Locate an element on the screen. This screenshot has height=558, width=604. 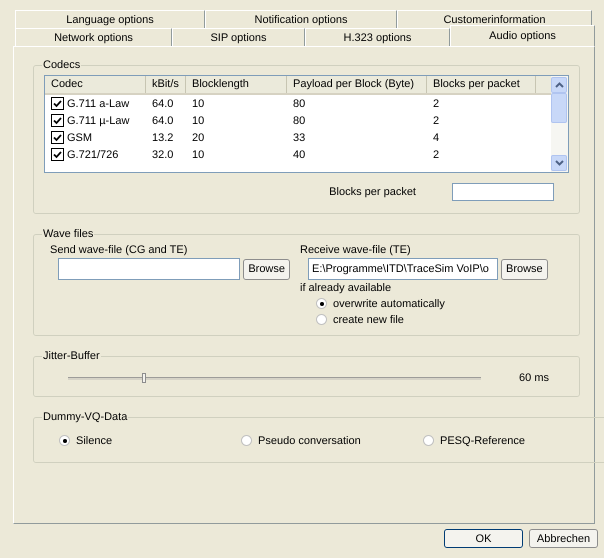
radio-option: PESQ-Reference is located at coordinates (513, 440).